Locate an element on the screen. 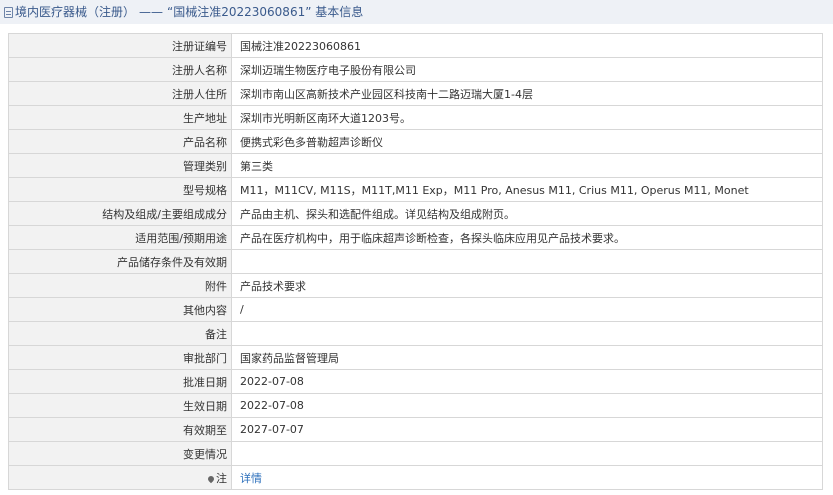 This screenshot has width=833, height=495. field-label: 结构及组成/主要组成成分 is located at coordinates (120, 213).